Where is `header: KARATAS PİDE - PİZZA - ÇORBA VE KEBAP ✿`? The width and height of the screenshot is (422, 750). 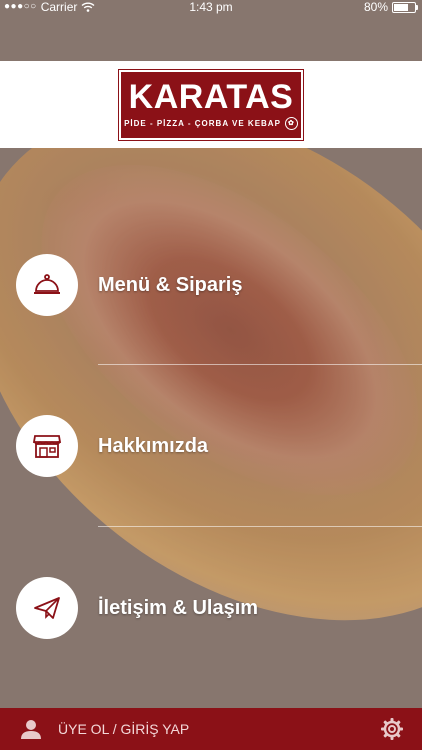 header: KARATAS PİDE - PİZZA - ÇORBA VE KEBAP ✿ is located at coordinates (211, 104).